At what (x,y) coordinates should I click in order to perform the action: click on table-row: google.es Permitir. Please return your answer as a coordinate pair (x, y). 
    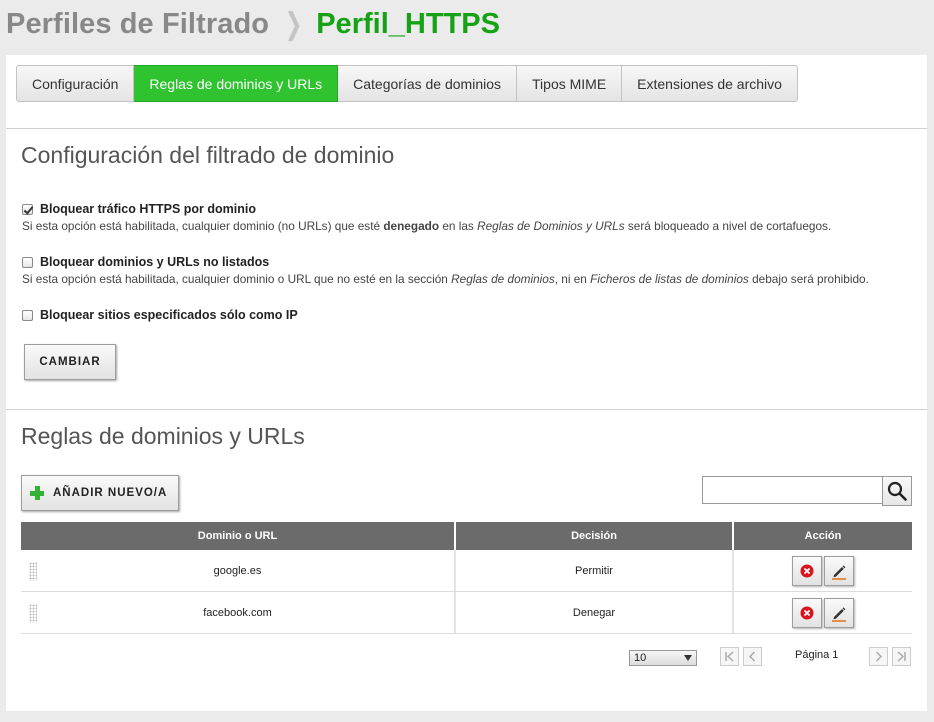
    Looking at the image, I should click on (466, 571).